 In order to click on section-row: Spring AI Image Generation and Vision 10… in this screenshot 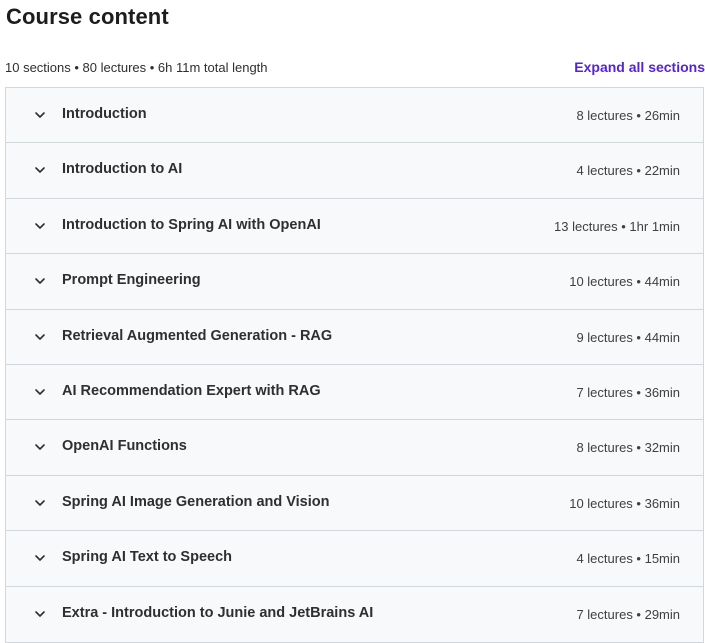, I will do `click(354, 503)`.